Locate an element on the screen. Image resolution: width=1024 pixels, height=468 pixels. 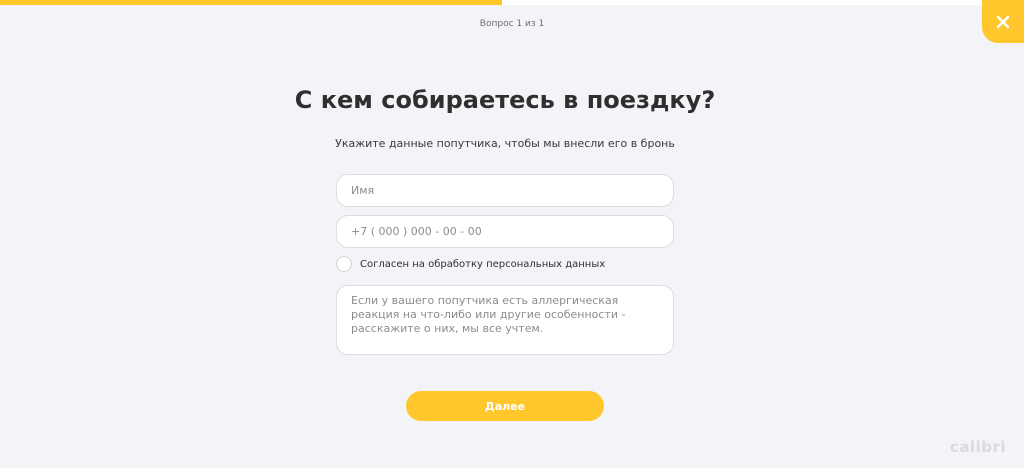
page-title: С кем собираетесь в поездку? is located at coordinates (505, 100).